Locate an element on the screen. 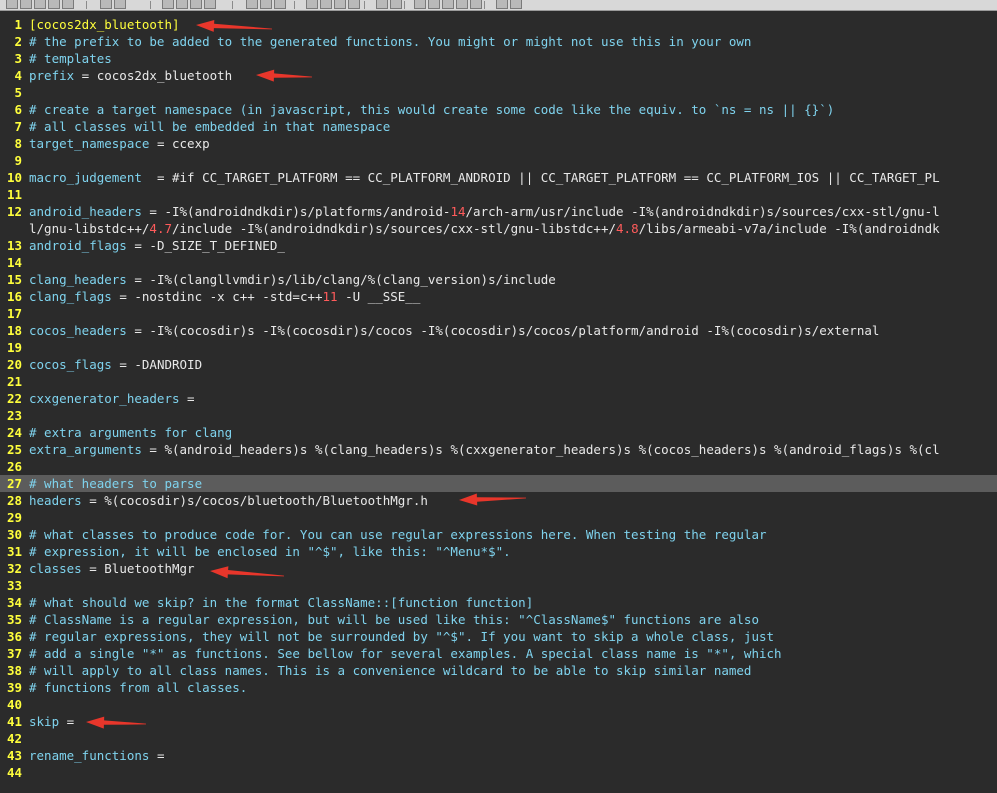  code-text: = -nostdinc -x c++ -std=c++ is located at coordinates (217, 296).